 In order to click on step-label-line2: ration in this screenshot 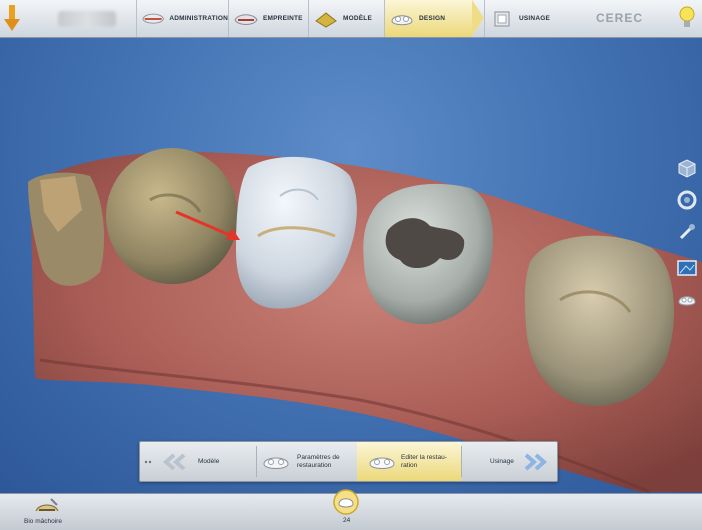, I will do `click(409, 465)`.